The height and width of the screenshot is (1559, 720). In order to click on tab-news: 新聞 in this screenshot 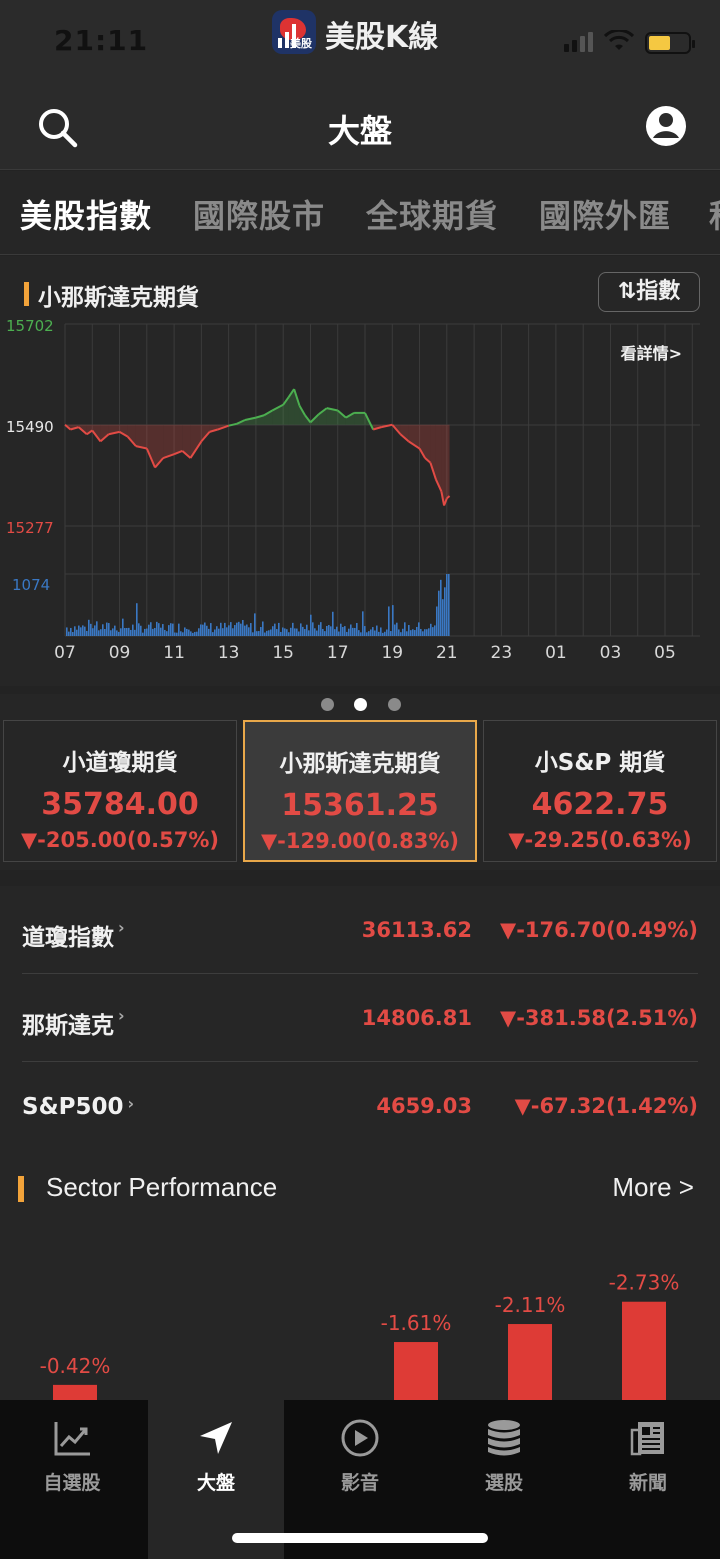, I will do `click(648, 1479)`.